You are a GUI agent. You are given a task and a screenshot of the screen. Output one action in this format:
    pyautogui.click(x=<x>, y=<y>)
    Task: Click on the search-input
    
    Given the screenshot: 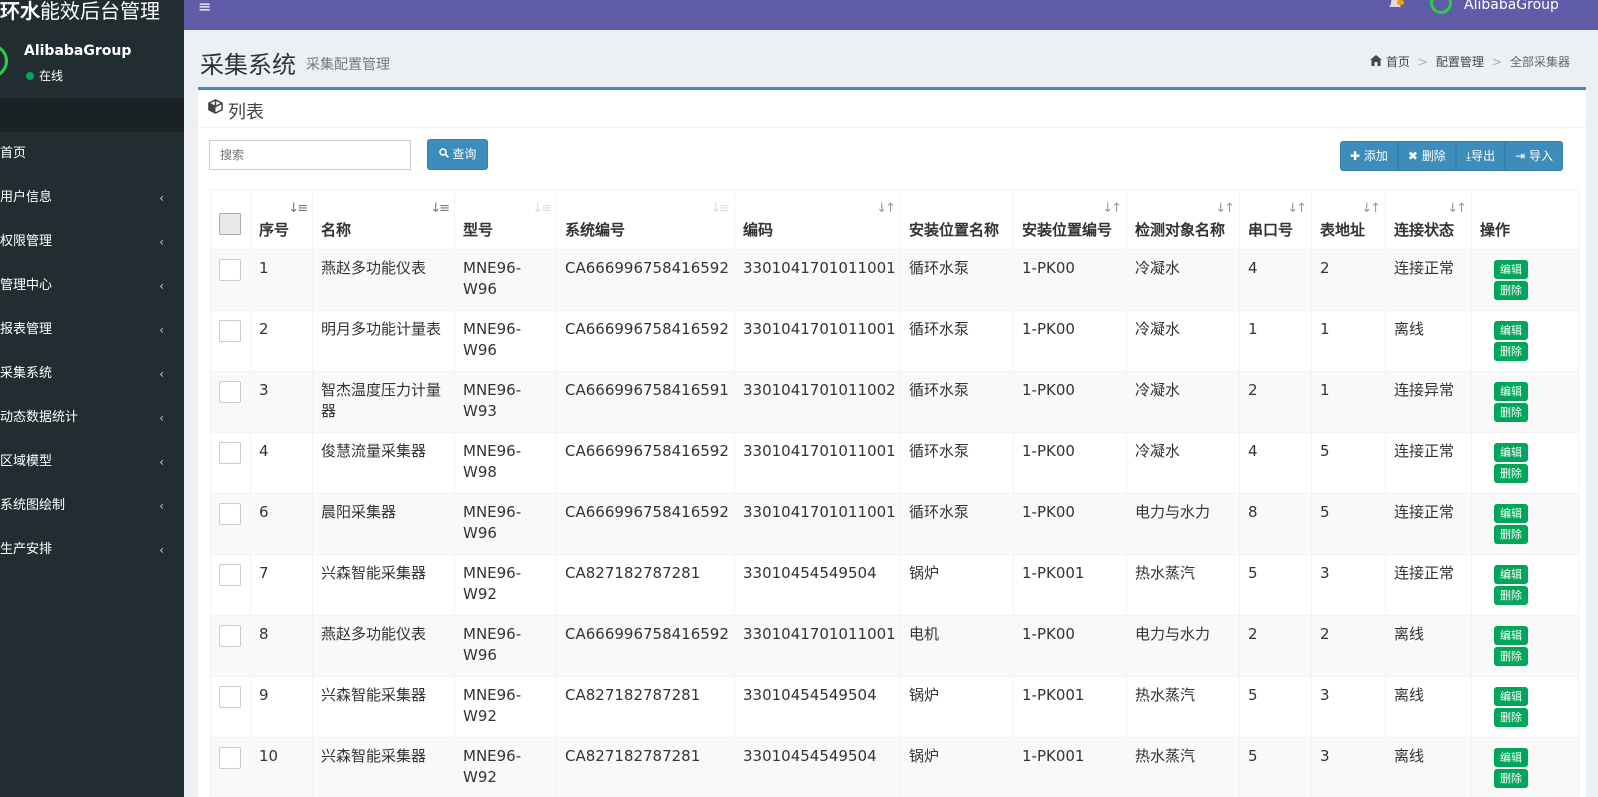 What is the action you would take?
    pyautogui.click(x=310, y=155)
    